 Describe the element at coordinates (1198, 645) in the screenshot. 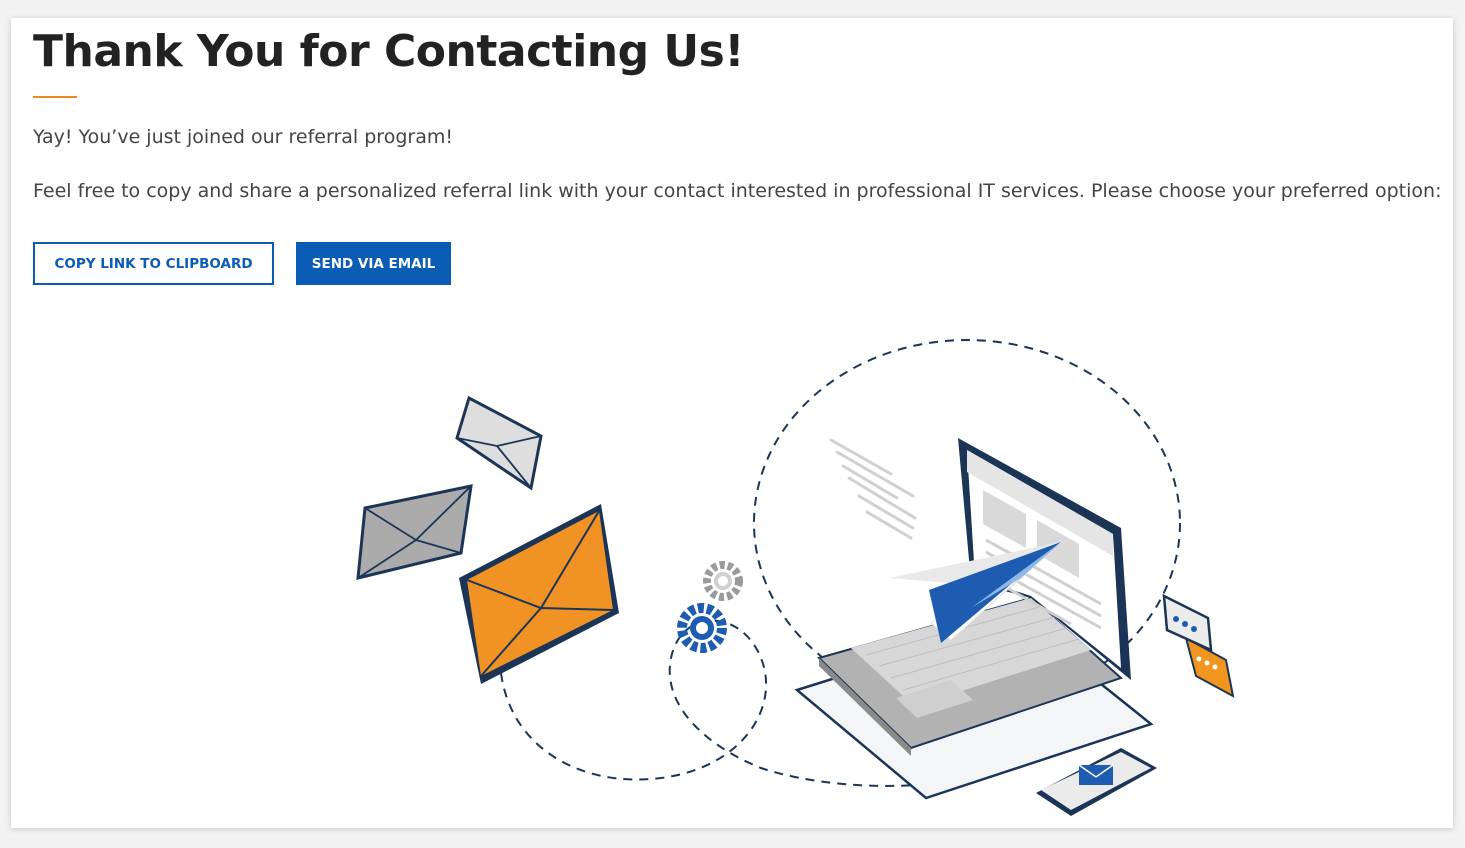

I see `chat-bubble-icon` at that location.